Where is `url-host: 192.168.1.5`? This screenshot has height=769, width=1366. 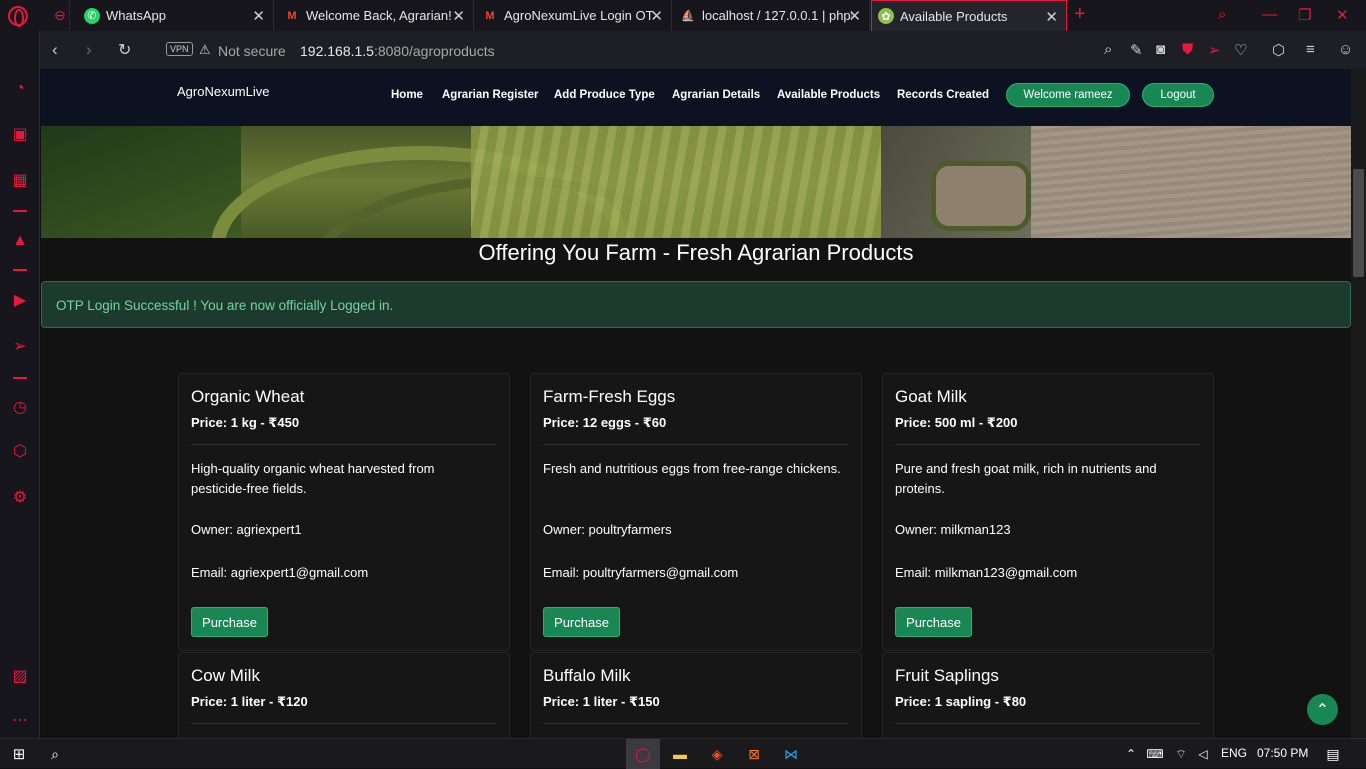 url-host: 192.168.1.5 is located at coordinates (337, 51).